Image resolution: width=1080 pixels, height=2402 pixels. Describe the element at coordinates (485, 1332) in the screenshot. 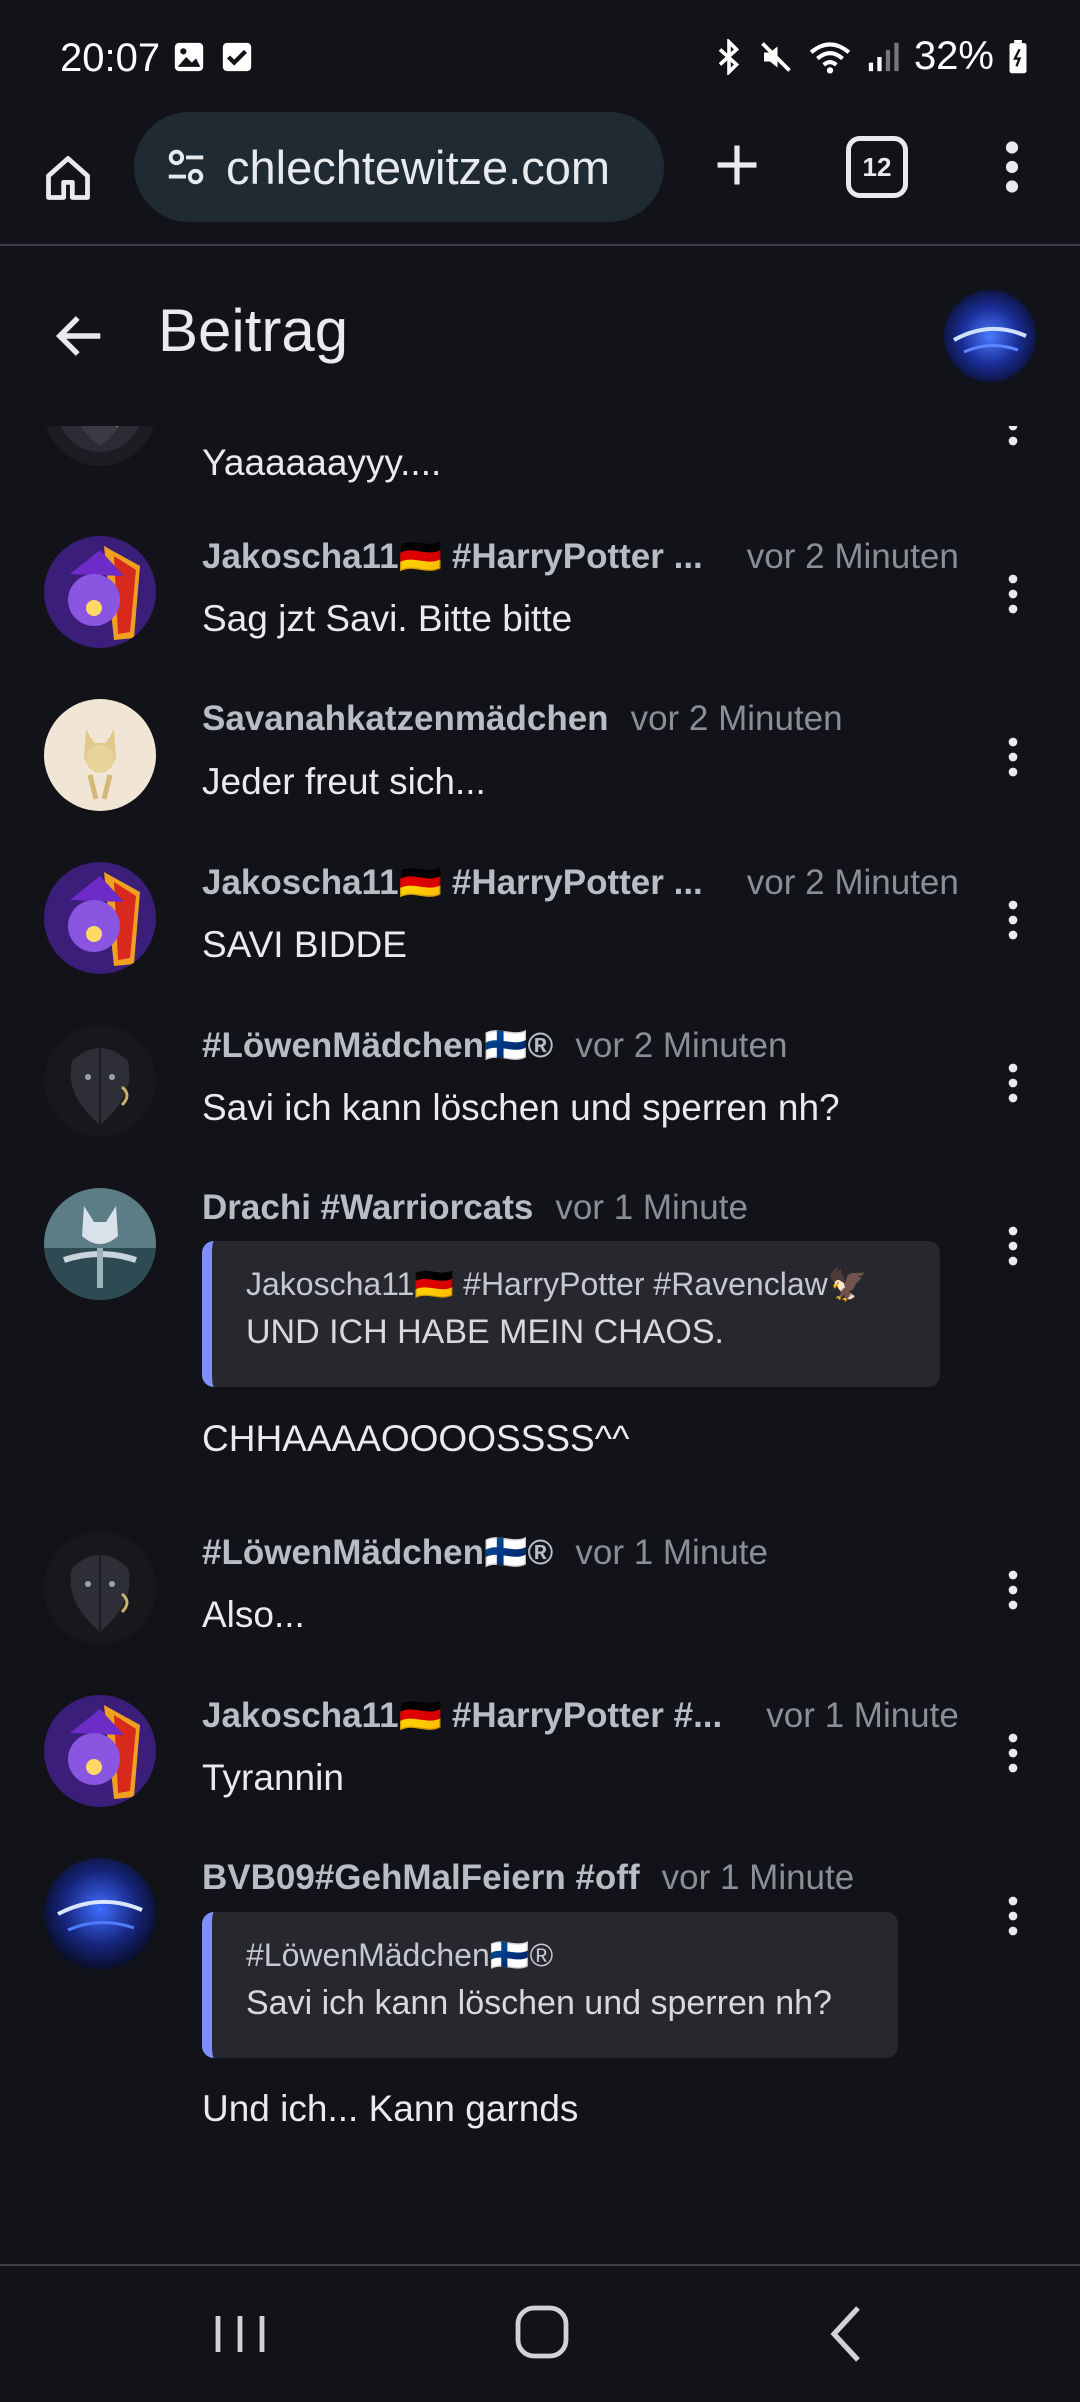

I see `quote-text: UND ICH HABE MEIN CHAOS.` at that location.